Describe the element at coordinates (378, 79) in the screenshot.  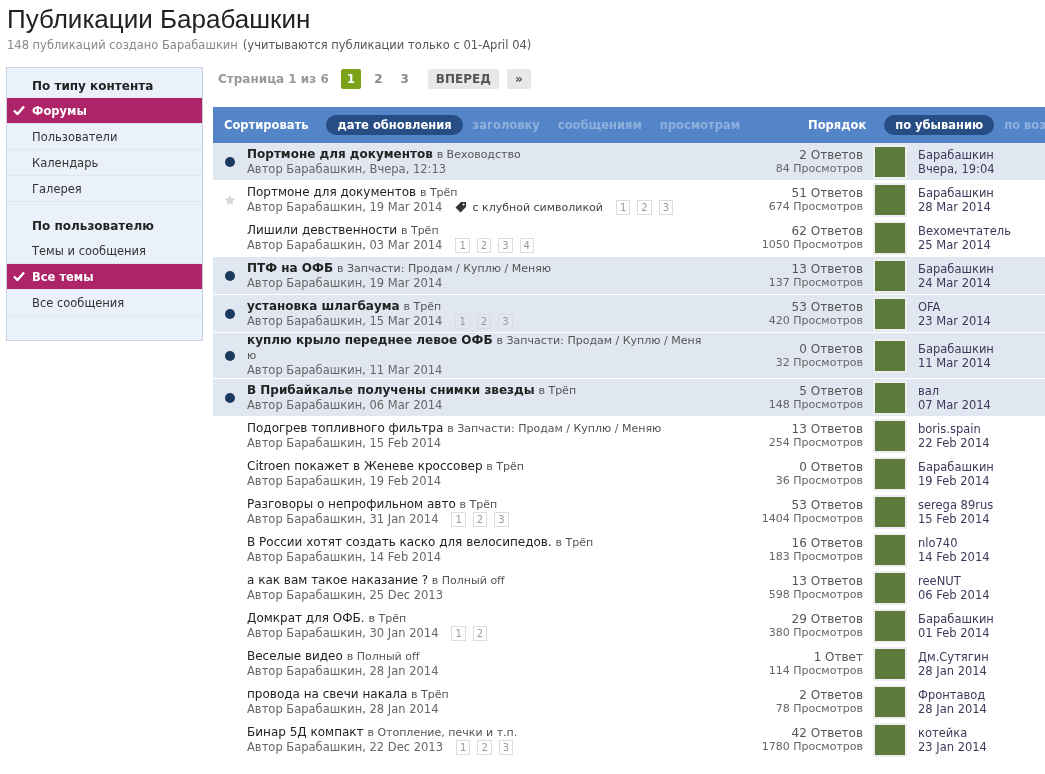
I see `page-link: 2` at that location.